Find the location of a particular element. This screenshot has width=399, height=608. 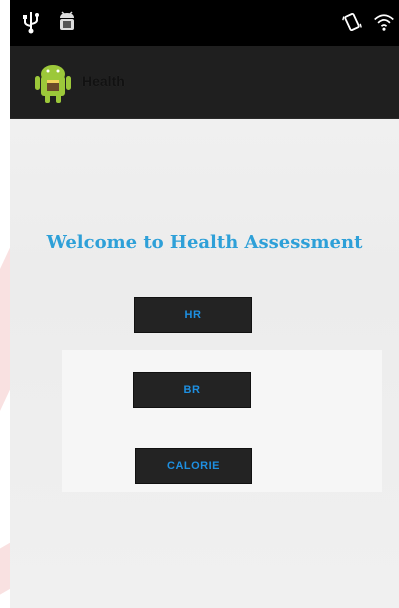

calorie-button: CALORIE is located at coordinates (193, 466).